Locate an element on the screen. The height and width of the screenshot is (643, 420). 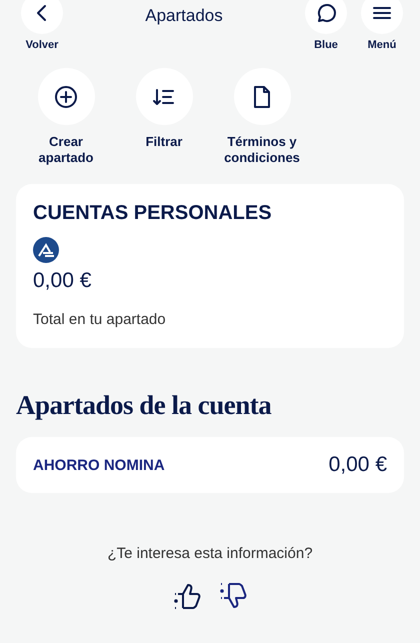
savings-amount: 0,00 € is located at coordinates (357, 465).